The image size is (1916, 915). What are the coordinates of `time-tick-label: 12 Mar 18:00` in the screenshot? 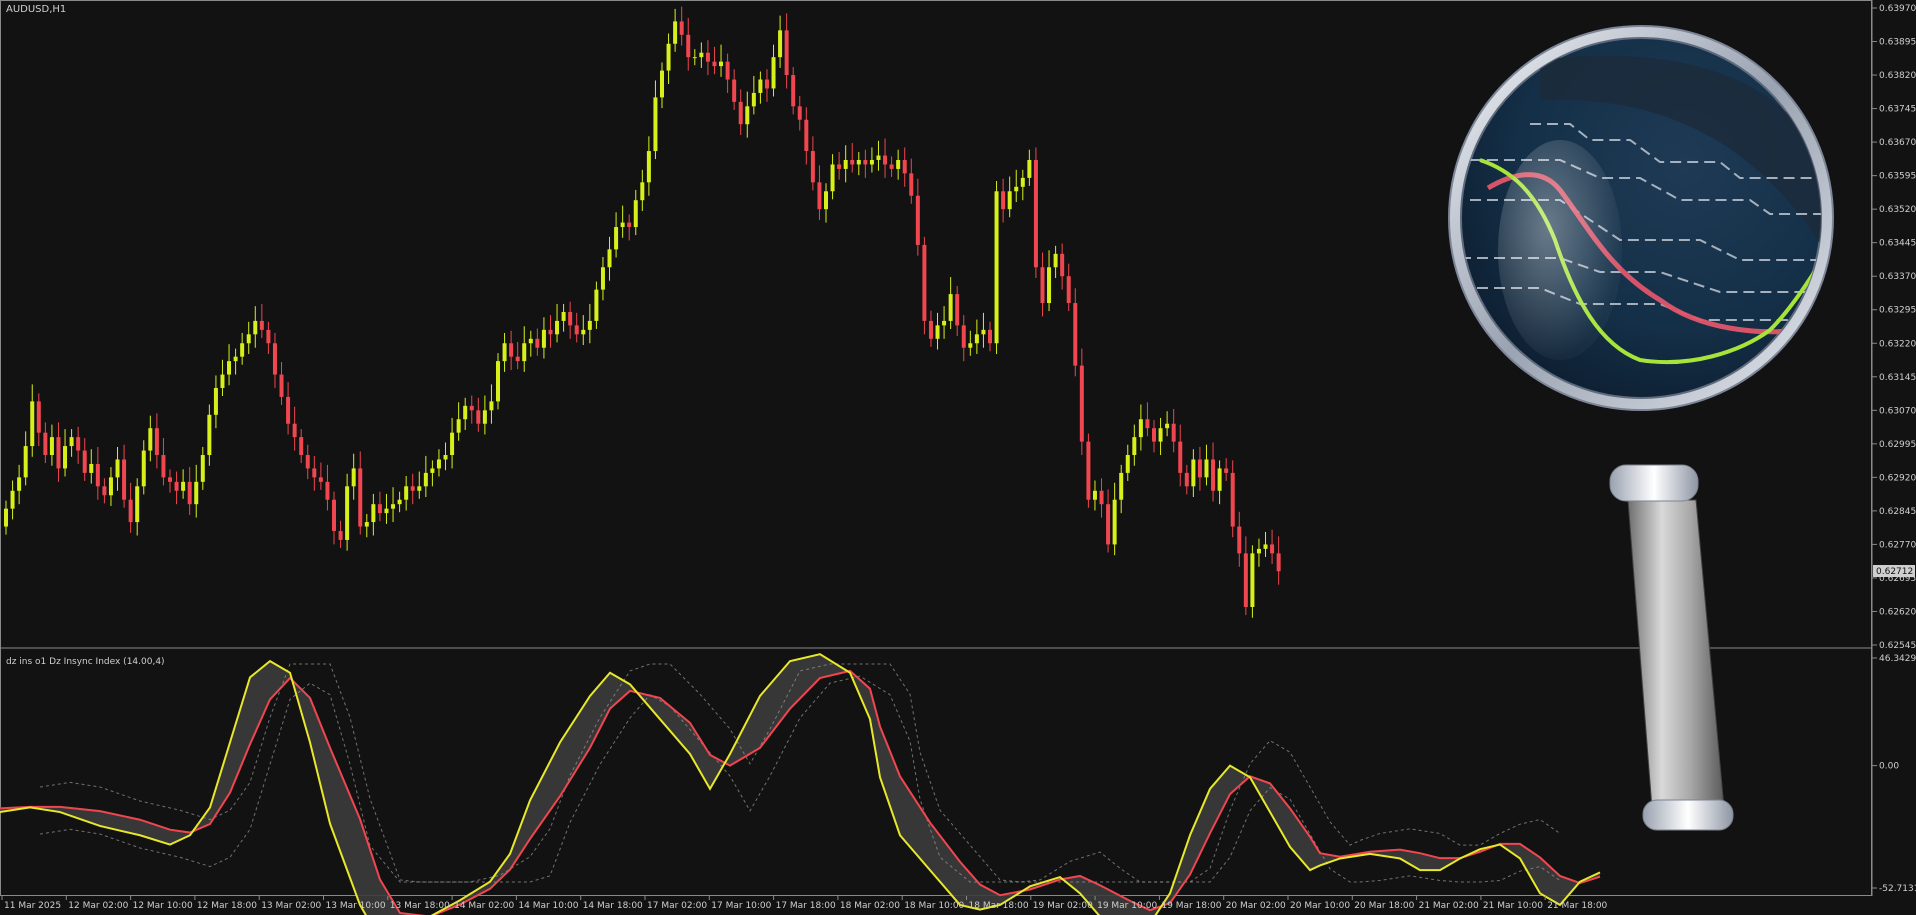 It's located at (227, 906).